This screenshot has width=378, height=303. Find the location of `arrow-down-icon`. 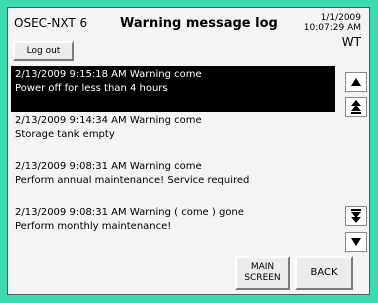

arrow-down-icon is located at coordinates (356, 242).